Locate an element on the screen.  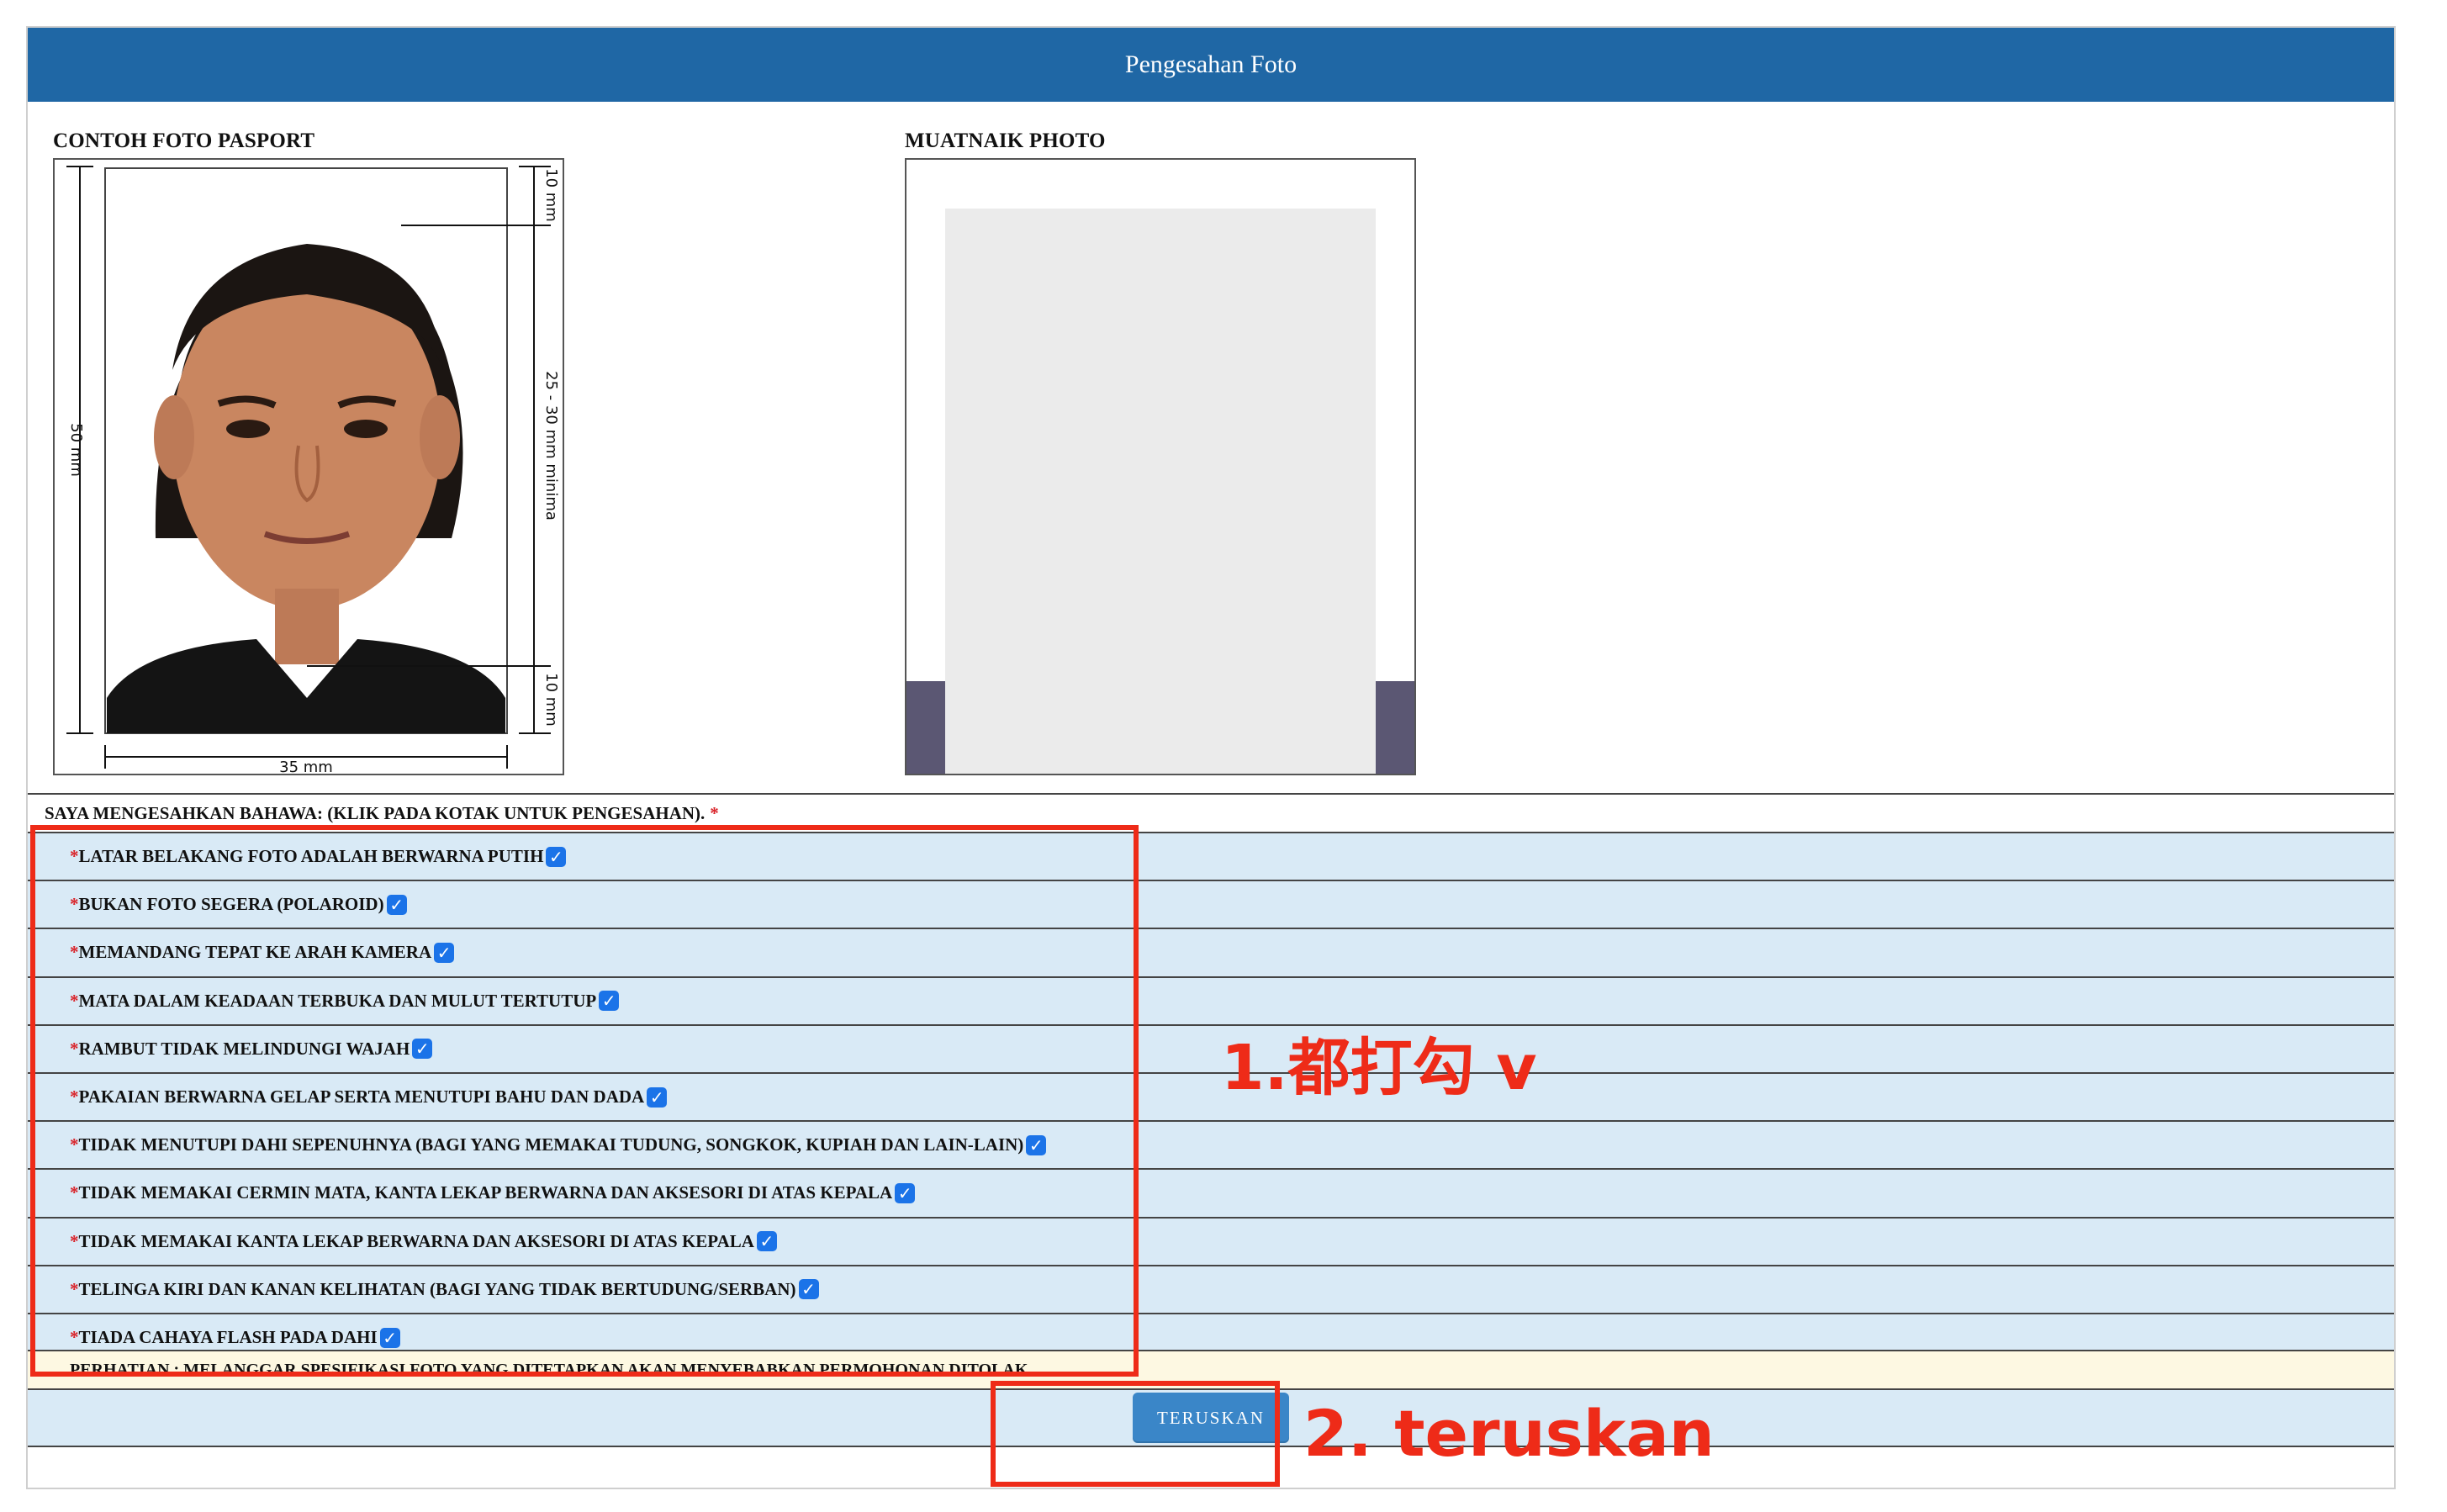
dimension-top: 10 mm is located at coordinates (551, 195).